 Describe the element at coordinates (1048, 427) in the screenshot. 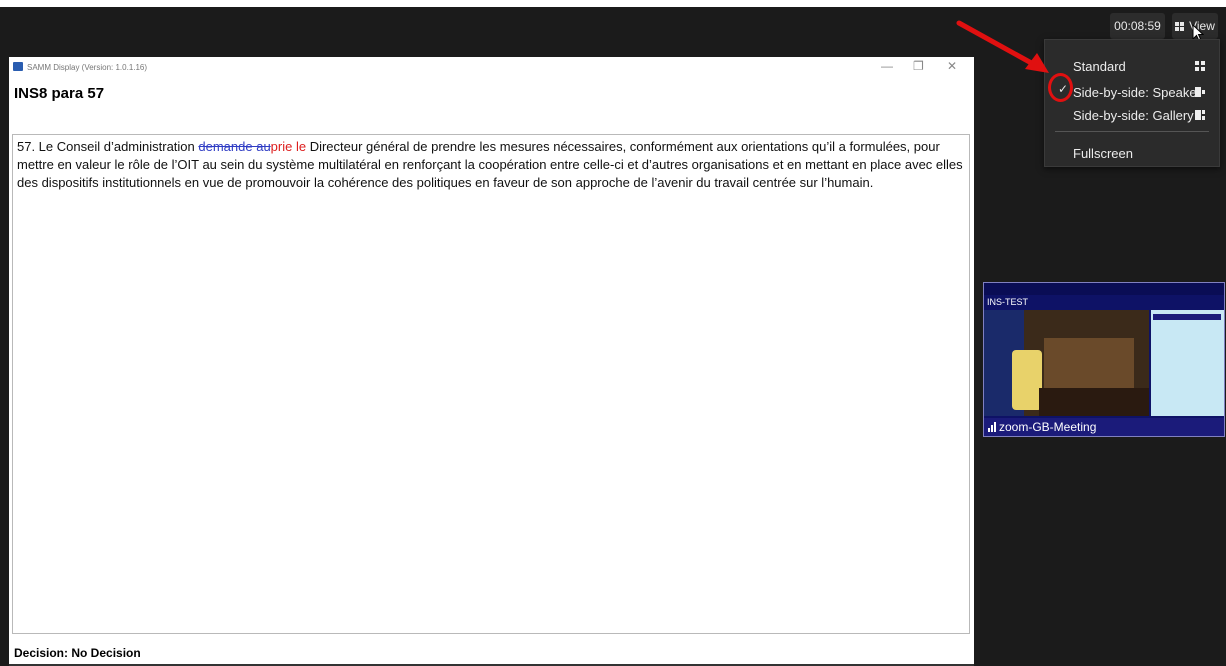

I see `participant-name: zoom-GB-Meeting` at that location.